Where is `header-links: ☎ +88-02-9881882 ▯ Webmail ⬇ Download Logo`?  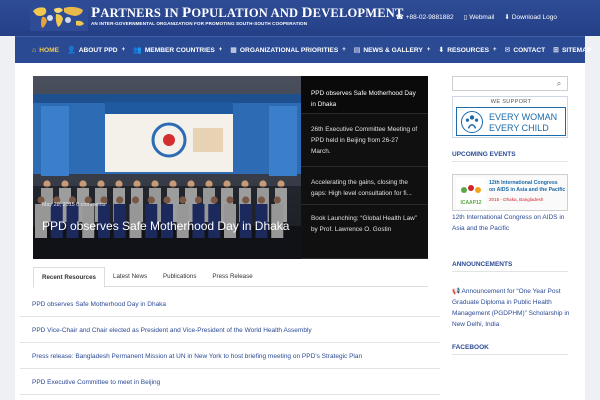 header-links: ☎ +88-02-9881882 ▯ Webmail ⬇ Download Logo is located at coordinates (476, 17).